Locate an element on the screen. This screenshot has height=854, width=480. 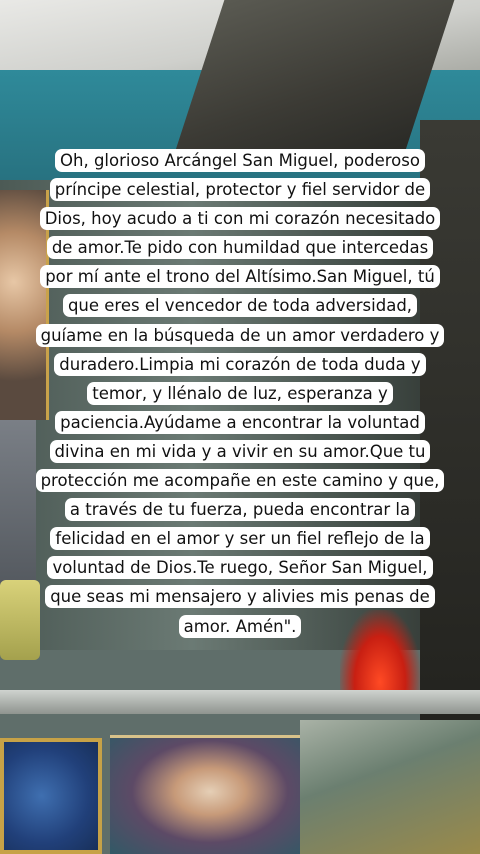
virgin-mary-card is located at coordinates (210, 794).